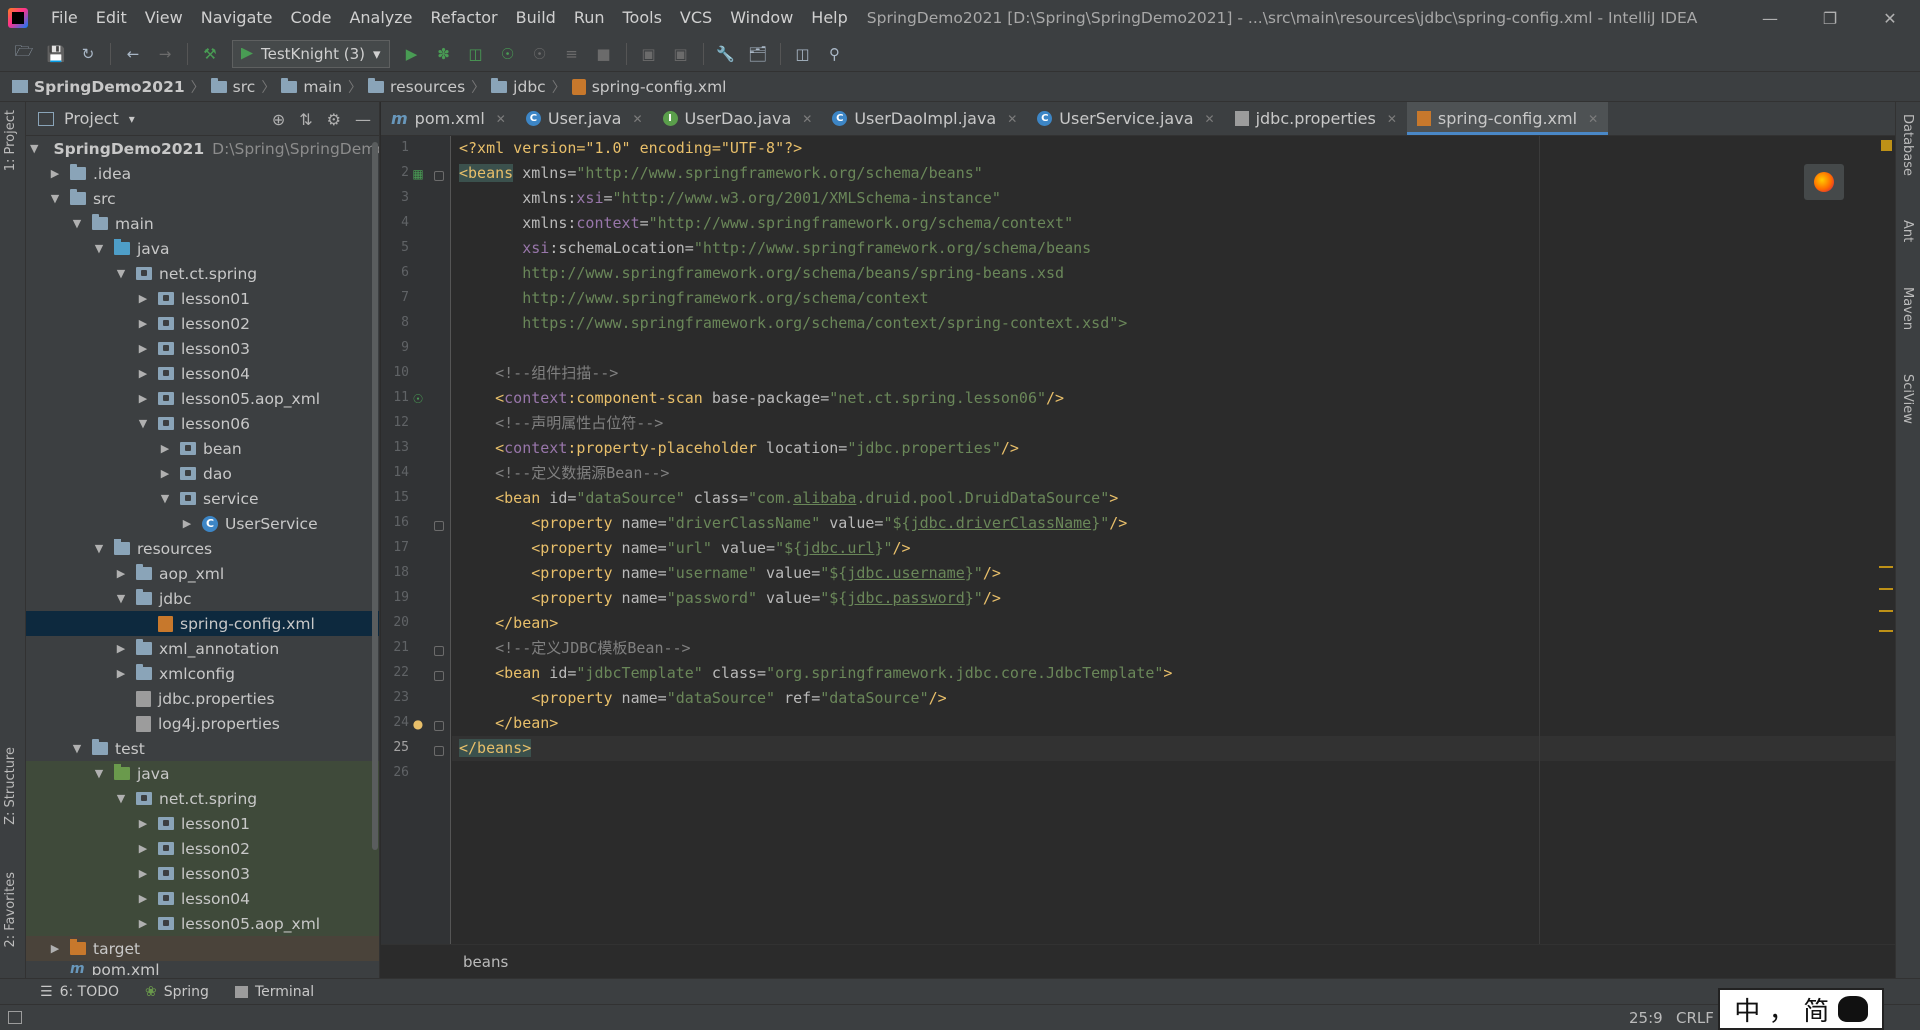 The height and width of the screenshot is (1030, 1920). I want to click on collapse-all-icon: ⇅, so click(305, 119).